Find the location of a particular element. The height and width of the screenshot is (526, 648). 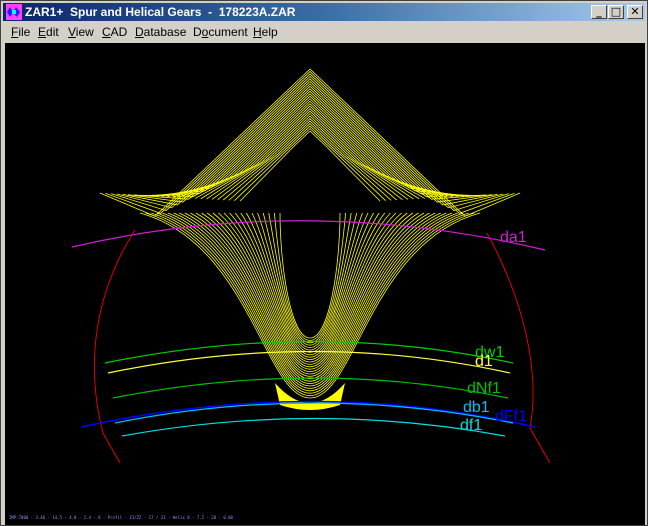

label-d1: d1 is located at coordinates (484, 361).